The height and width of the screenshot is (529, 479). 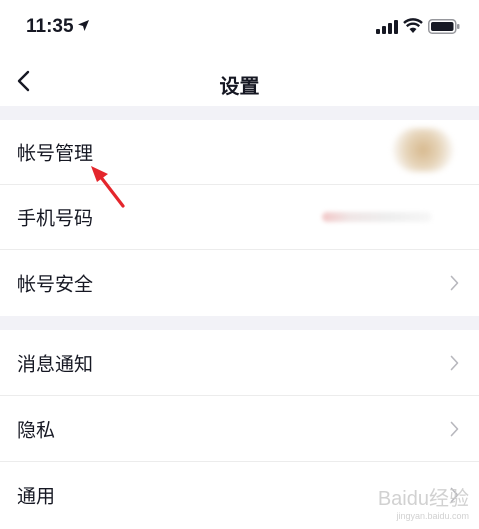 What do you see at coordinates (36, 430) in the screenshot?
I see `setting-label: 隐私` at bounding box center [36, 430].